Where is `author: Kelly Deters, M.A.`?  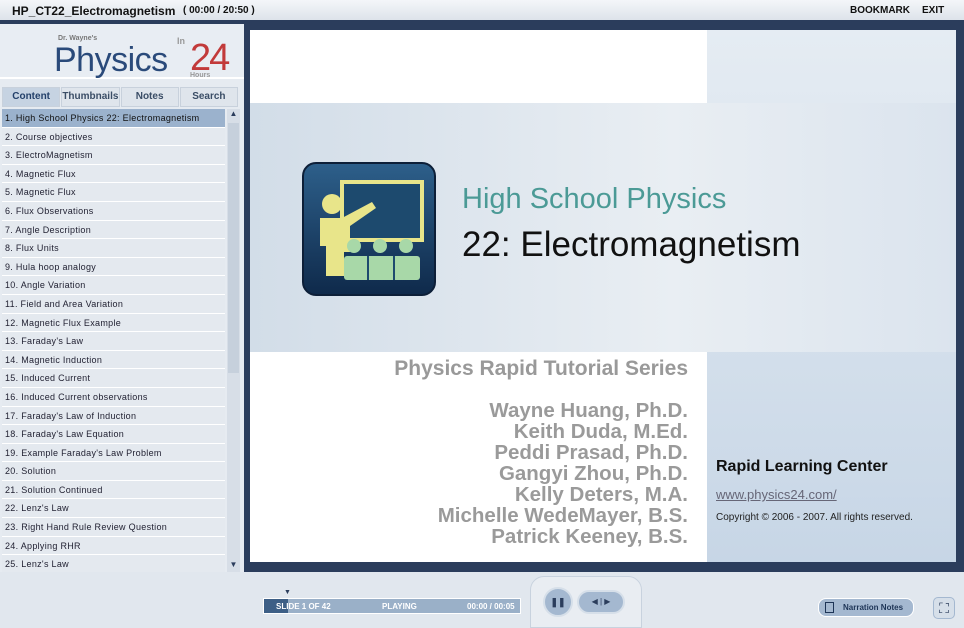
author: Kelly Deters, M.A. is located at coordinates (601, 494).